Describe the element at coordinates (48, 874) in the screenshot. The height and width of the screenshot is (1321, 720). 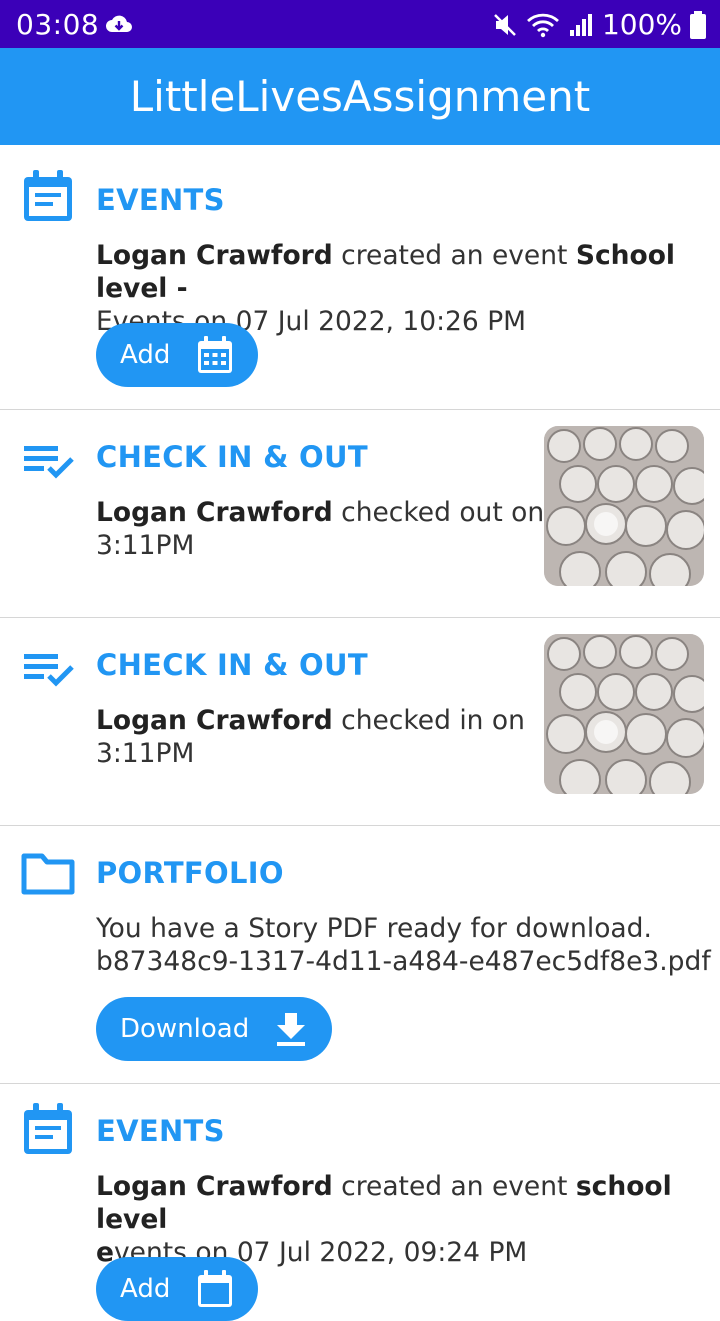
I see `folder-icon` at that location.